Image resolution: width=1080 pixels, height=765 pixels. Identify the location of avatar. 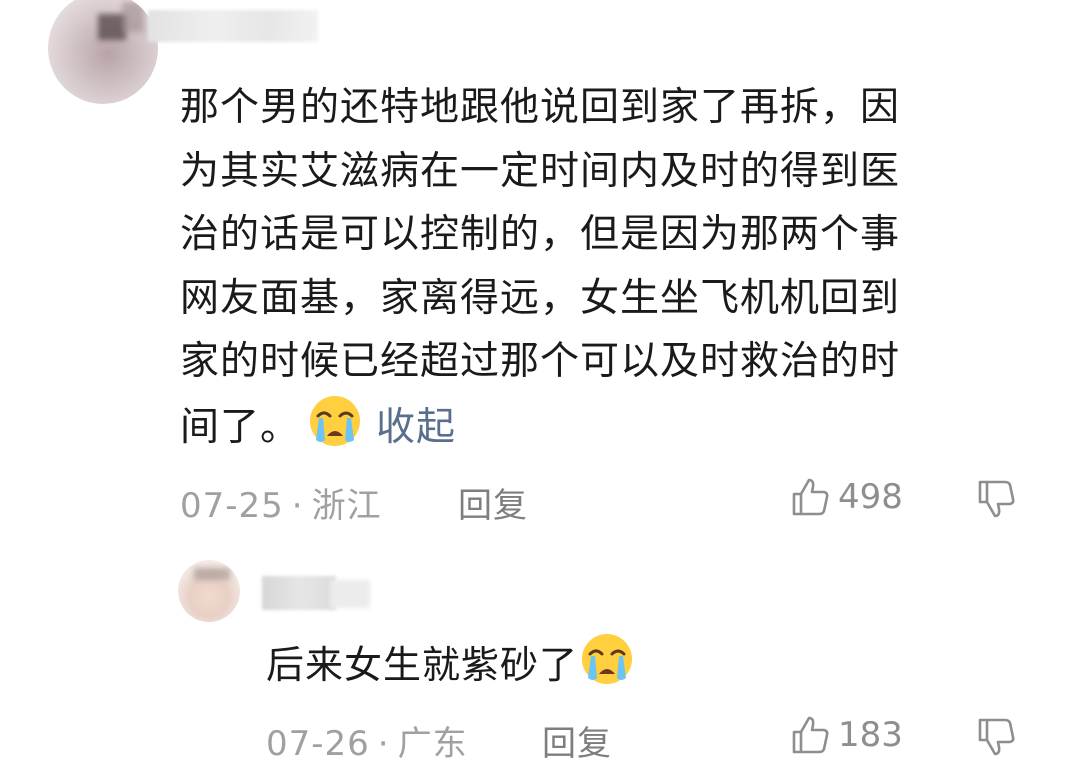
(103, 52).